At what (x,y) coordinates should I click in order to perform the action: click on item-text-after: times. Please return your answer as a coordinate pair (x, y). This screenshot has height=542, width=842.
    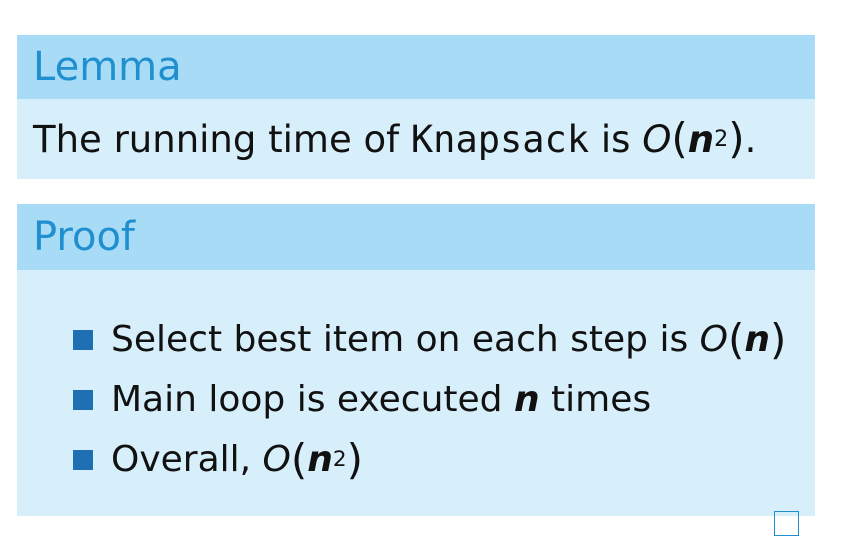
    Looking at the image, I should click on (595, 399).